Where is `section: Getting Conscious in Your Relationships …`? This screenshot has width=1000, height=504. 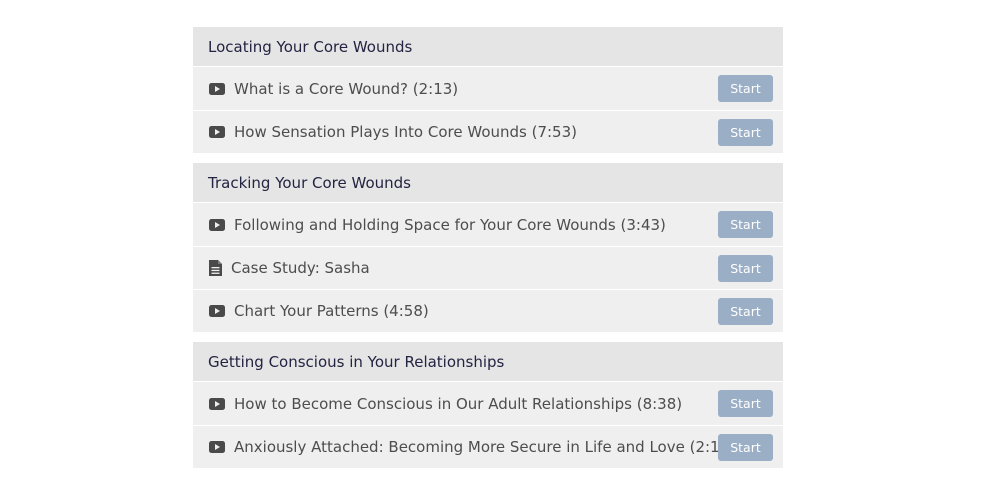 section: Getting Conscious in Your Relationships … is located at coordinates (488, 405).